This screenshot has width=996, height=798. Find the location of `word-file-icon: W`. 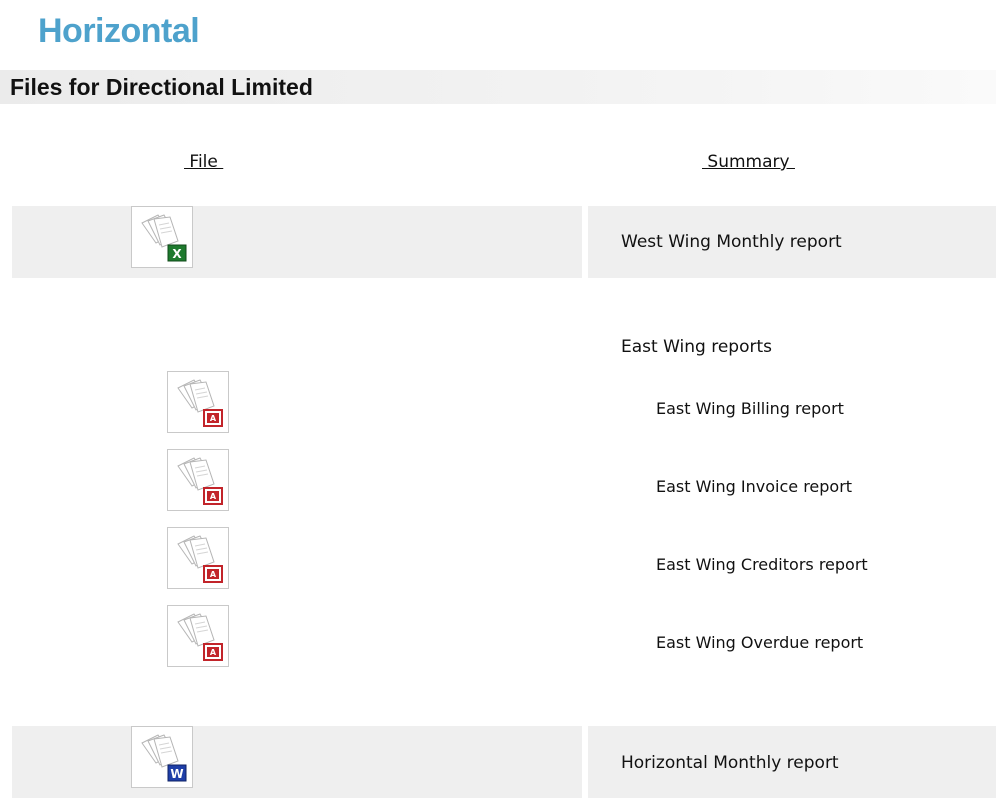

word-file-icon: W is located at coordinates (162, 757).